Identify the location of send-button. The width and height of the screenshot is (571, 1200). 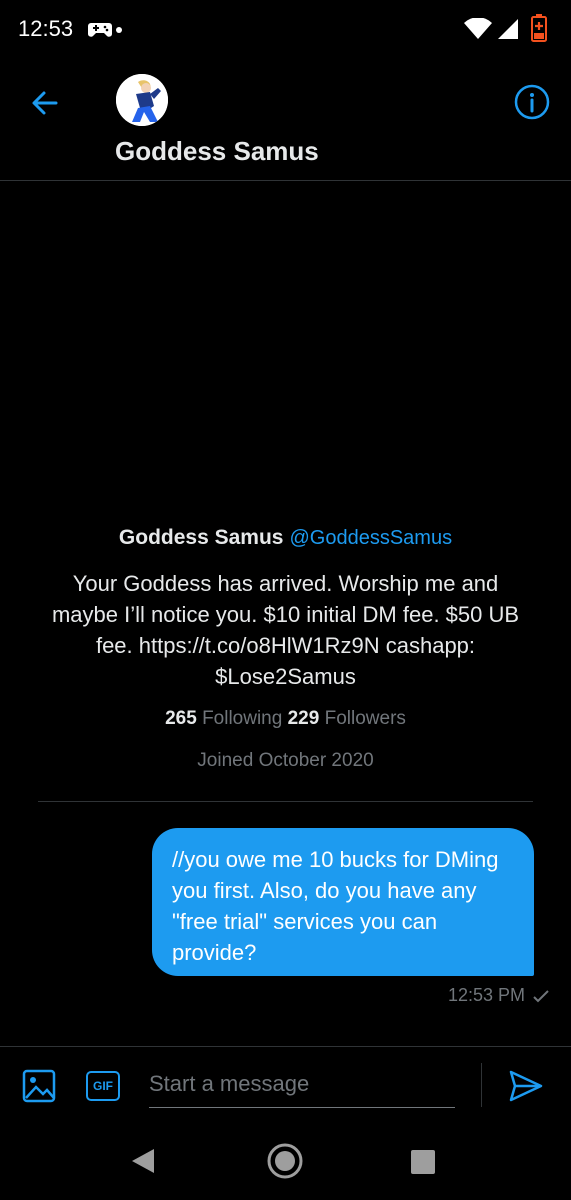
(526, 1086).